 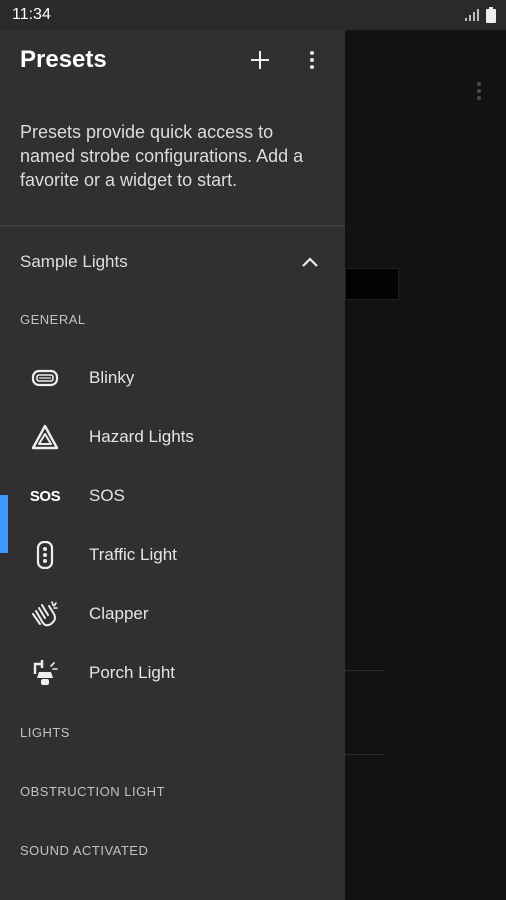 What do you see at coordinates (253, 15) in the screenshot?
I see `status-bar: 11:34` at bounding box center [253, 15].